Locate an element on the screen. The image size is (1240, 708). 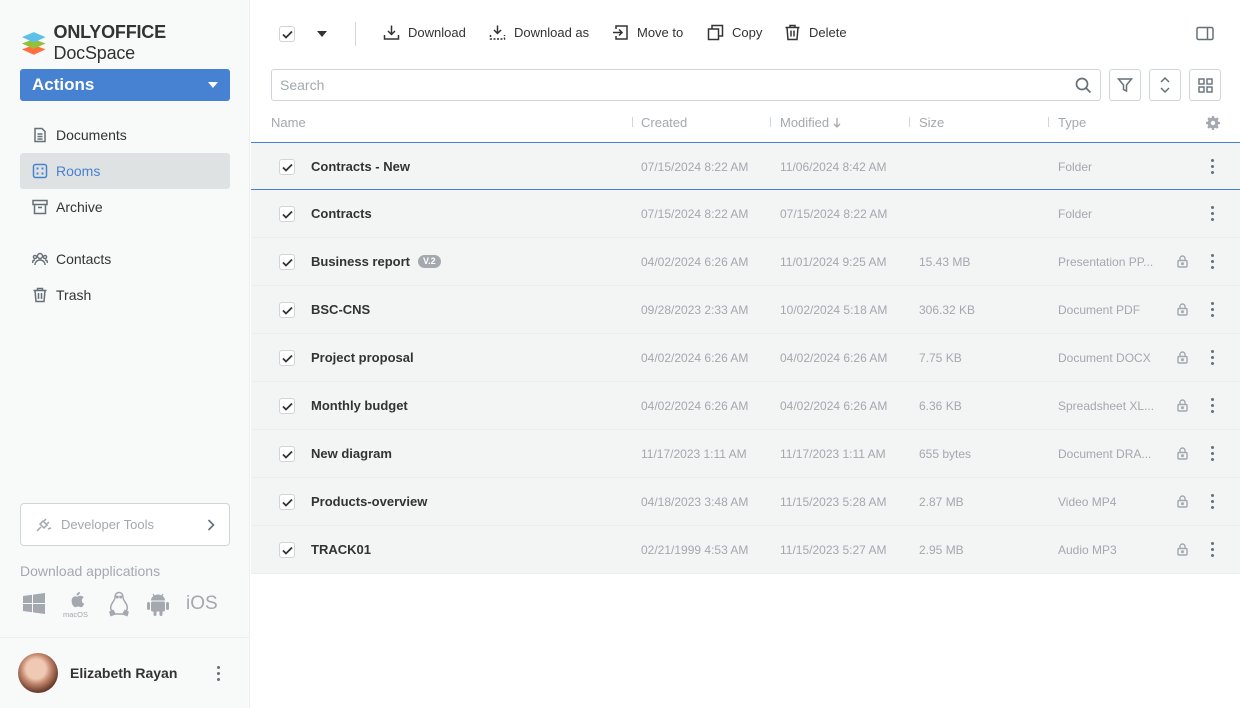
column-size: Size is located at coordinates (931, 122).